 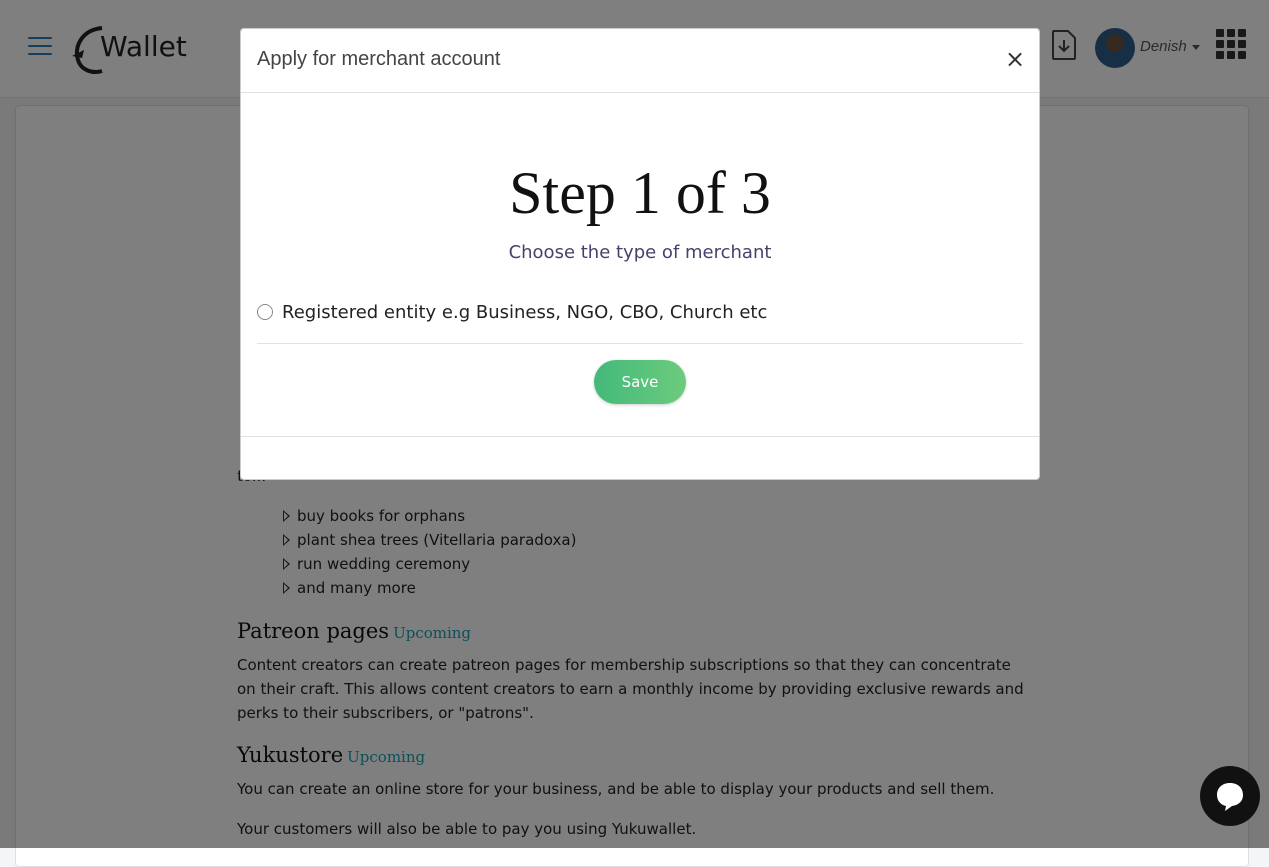 I want to click on step-title: Step 1 of 3, so click(x=640, y=193).